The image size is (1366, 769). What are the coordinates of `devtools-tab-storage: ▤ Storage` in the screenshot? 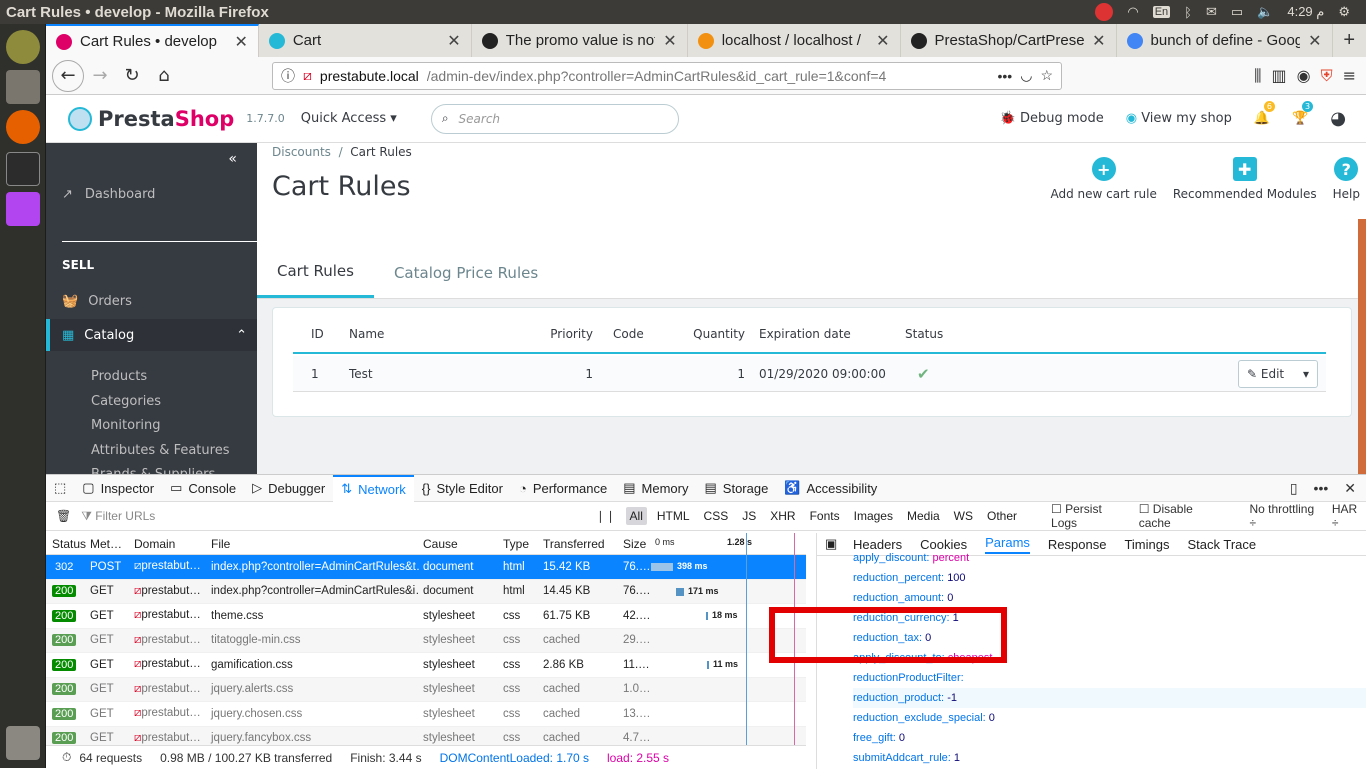 It's located at (736, 488).